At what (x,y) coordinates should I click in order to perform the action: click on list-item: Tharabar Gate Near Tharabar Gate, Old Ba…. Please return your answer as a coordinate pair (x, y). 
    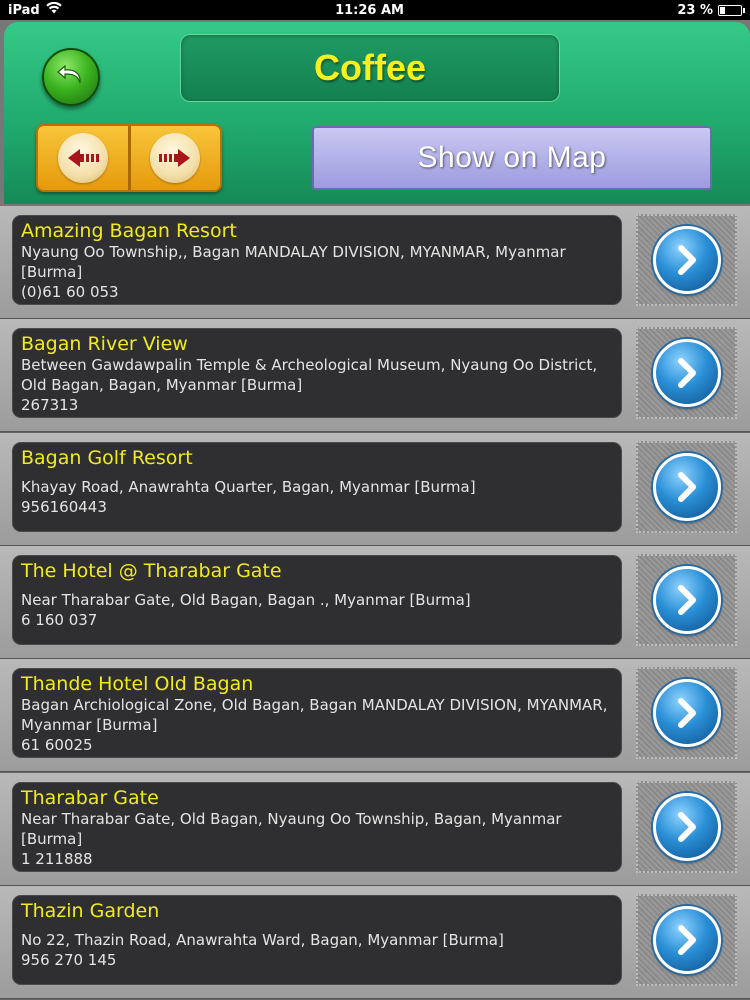
    Looking at the image, I should click on (375, 829).